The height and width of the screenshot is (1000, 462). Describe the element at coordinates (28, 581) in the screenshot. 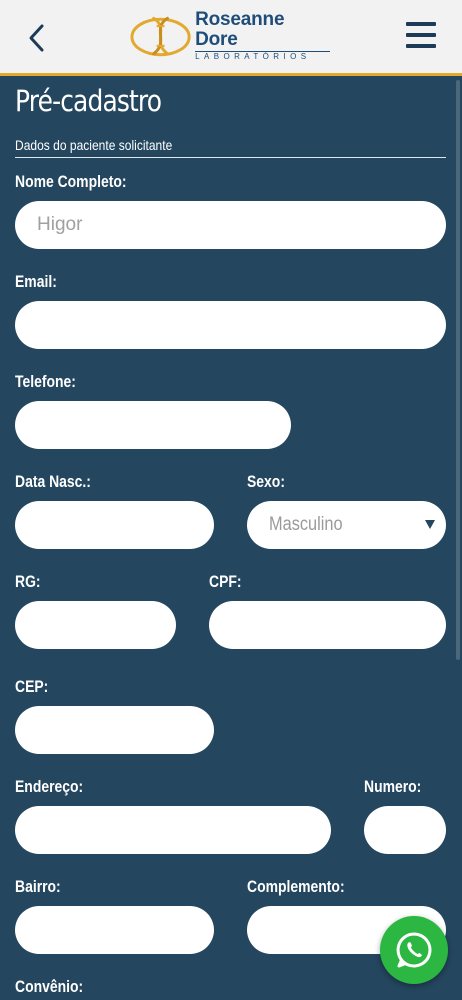

I see `rg-label: RG:` at that location.